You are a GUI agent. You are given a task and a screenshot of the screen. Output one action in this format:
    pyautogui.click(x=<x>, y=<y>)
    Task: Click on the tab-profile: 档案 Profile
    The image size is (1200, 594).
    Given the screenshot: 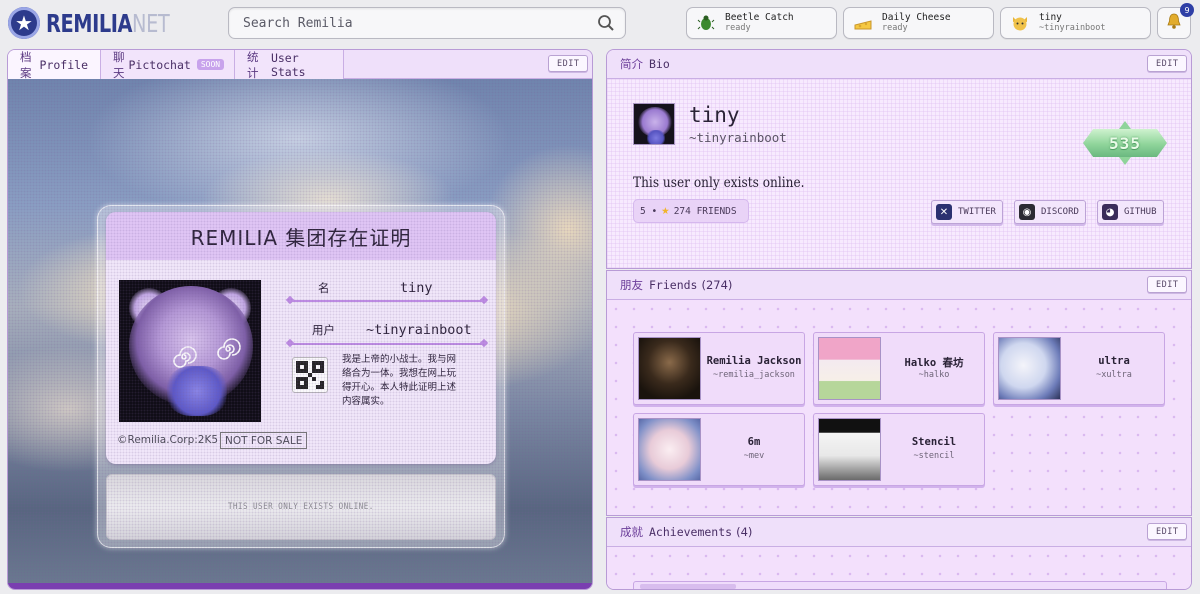 What is the action you would take?
    pyautogui.click(x=54, y=64)
    